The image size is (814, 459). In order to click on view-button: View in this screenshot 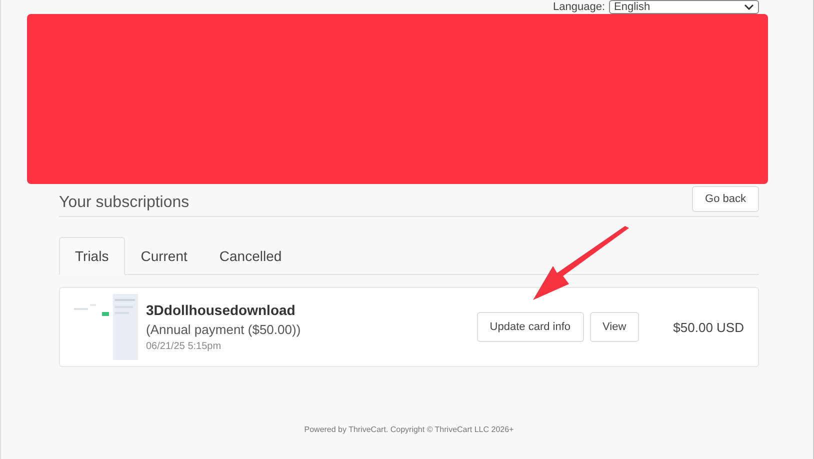, I will do `click(615, 327)`.